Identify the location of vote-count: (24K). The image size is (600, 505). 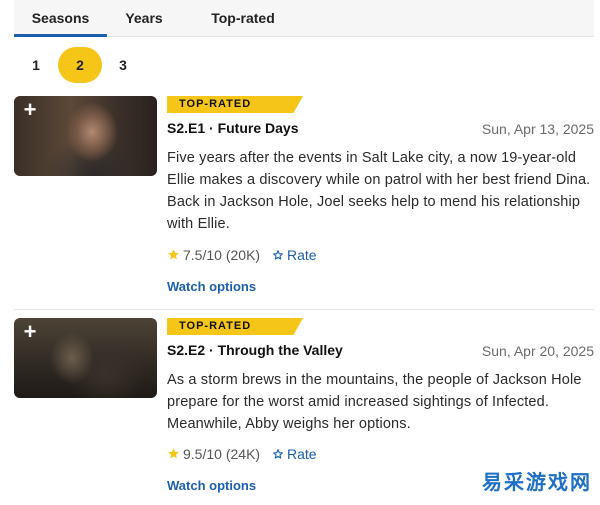
(243, 454).